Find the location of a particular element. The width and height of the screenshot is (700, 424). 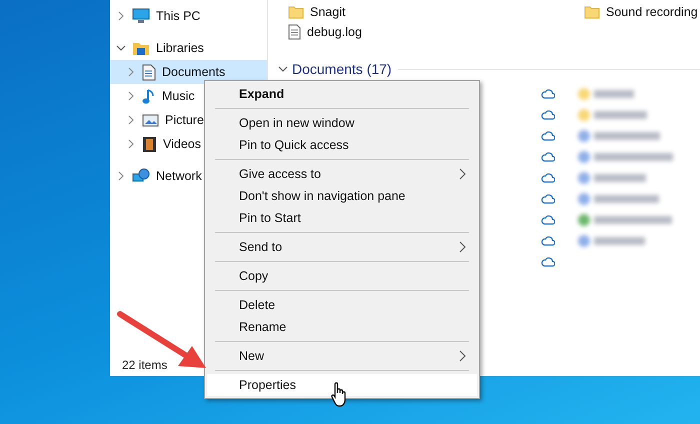

monitor-icon is located at coordinates (141, 16).